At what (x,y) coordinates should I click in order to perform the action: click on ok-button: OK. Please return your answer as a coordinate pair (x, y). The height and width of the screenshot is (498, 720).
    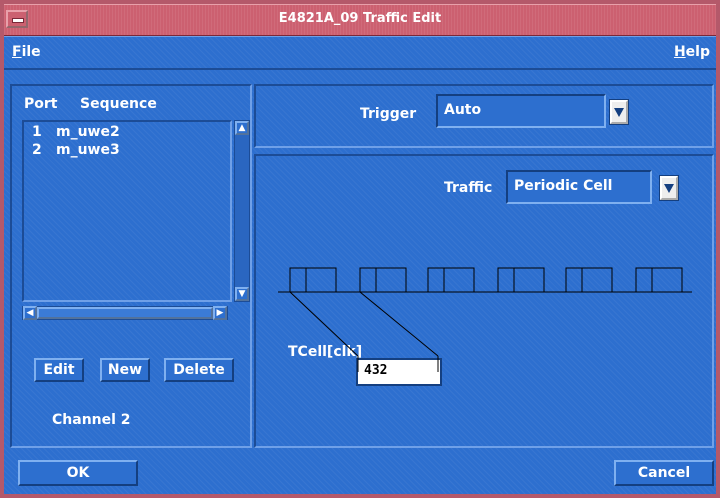
    Looking at the image, I should click on (78, 473).